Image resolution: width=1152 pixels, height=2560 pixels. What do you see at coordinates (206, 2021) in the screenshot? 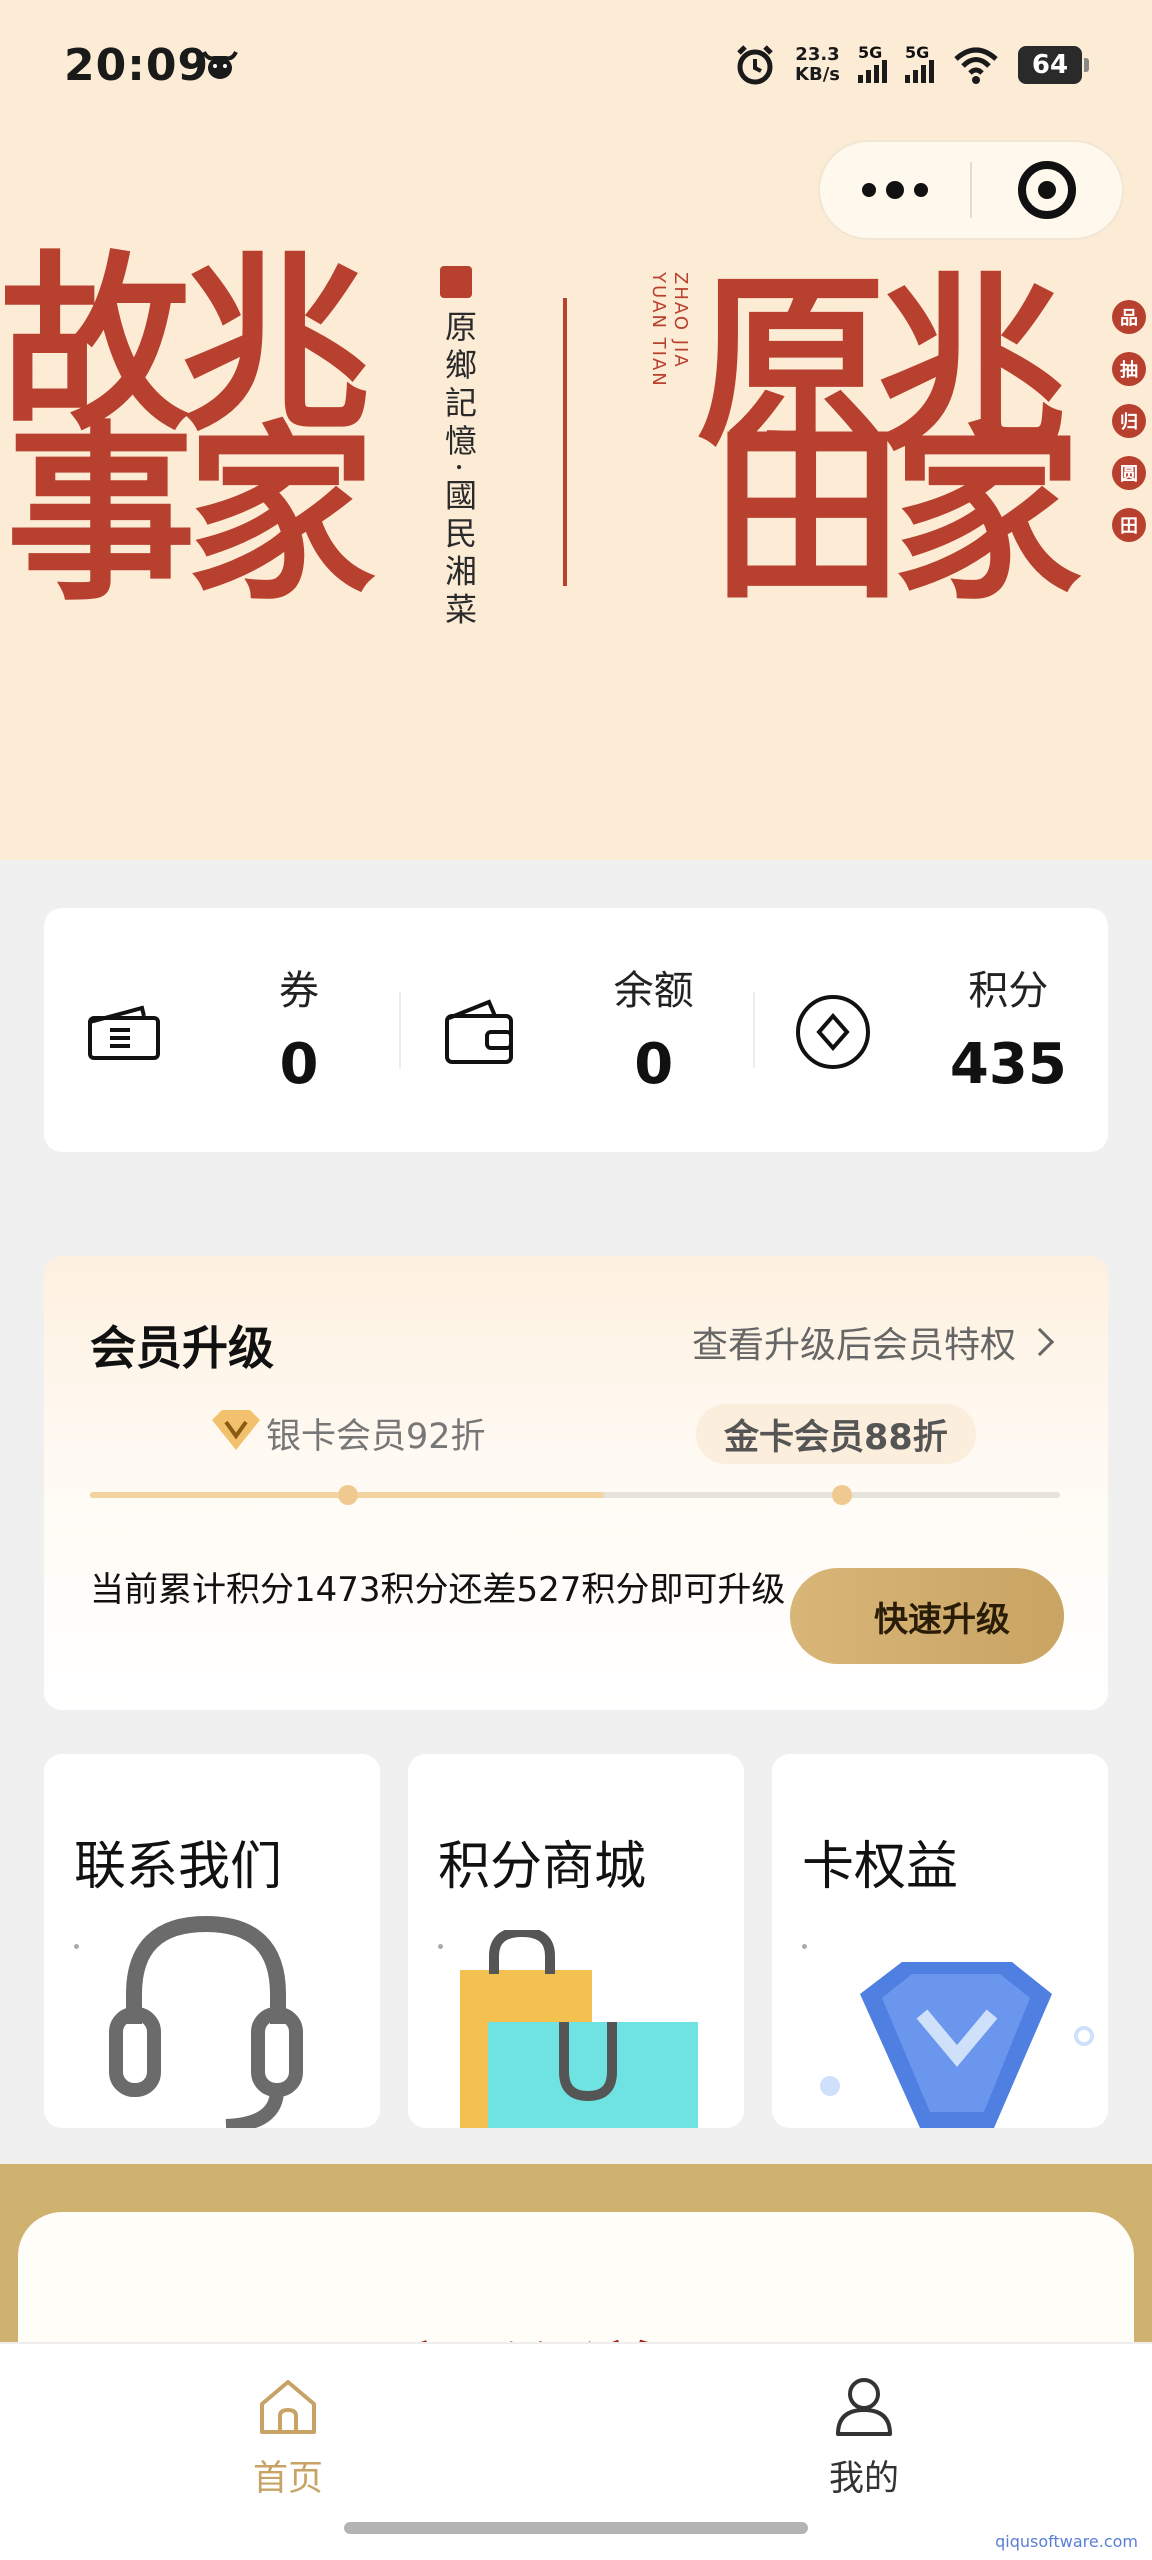
I see `headset-icon` at bounding box center [206, 2021].